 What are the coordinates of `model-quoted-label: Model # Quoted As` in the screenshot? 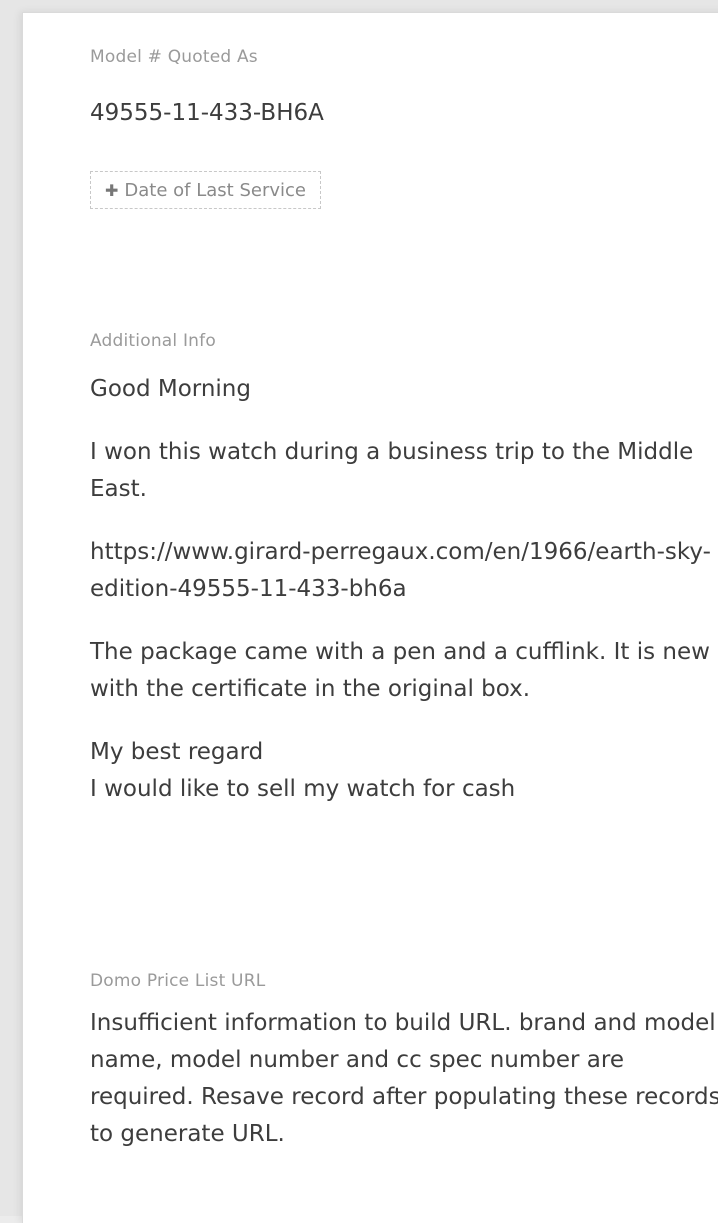 It's located at (174, 57).